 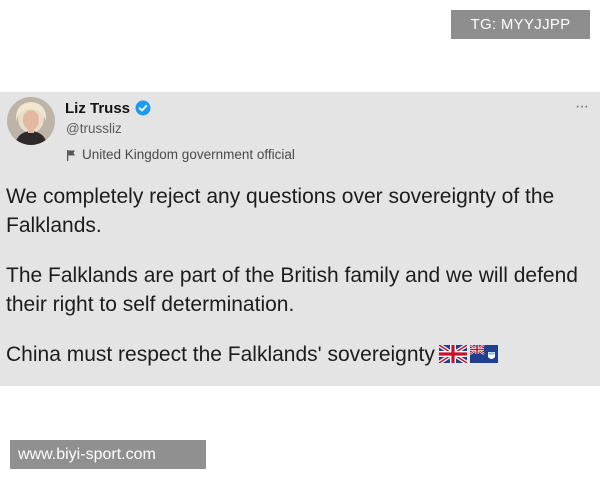 What do you see at coordinates (143, 108) in the screenshot?
I see `verified-badge-icon` at bounding box center [143, 108].